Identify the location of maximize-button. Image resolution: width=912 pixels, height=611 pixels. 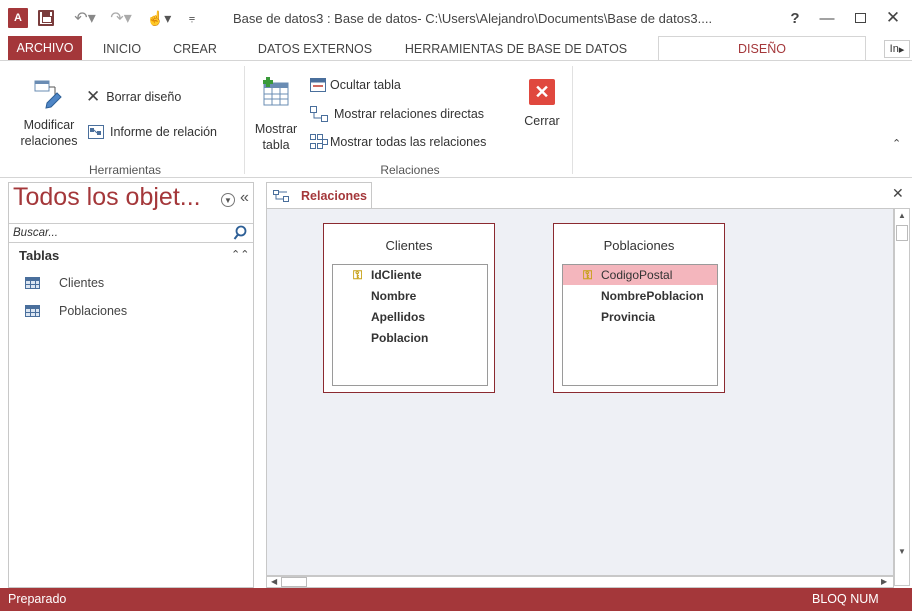
(860, 18).